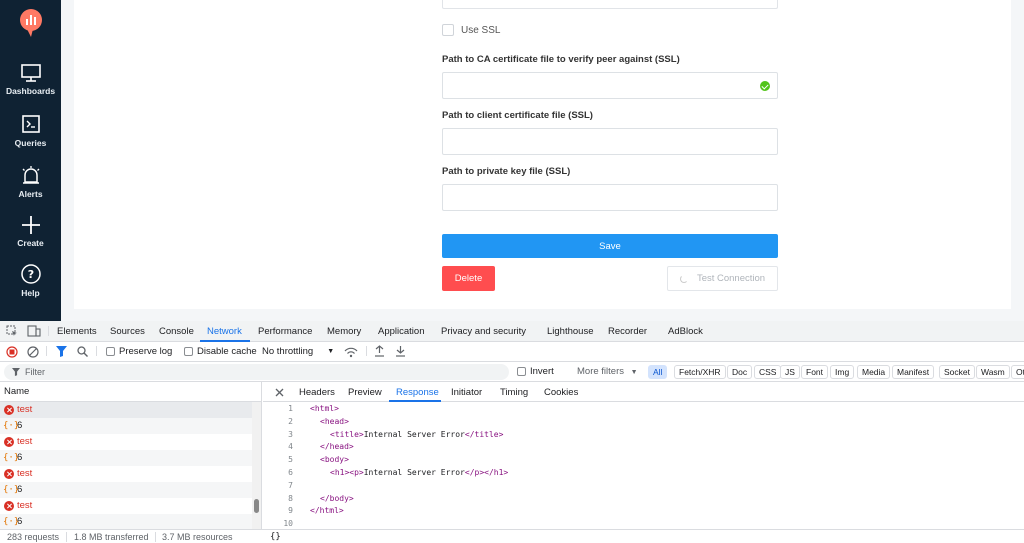  Describe the element at coordinates (30, 79) in the screenshot. I see `sidebar-item-dashboards: Dashboards` at that location.